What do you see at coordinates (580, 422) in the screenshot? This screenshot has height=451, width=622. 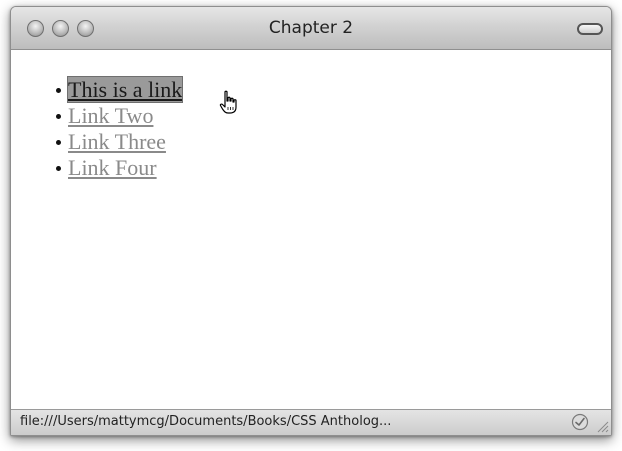 I see `check-icon` at bounding box center [580, 422].